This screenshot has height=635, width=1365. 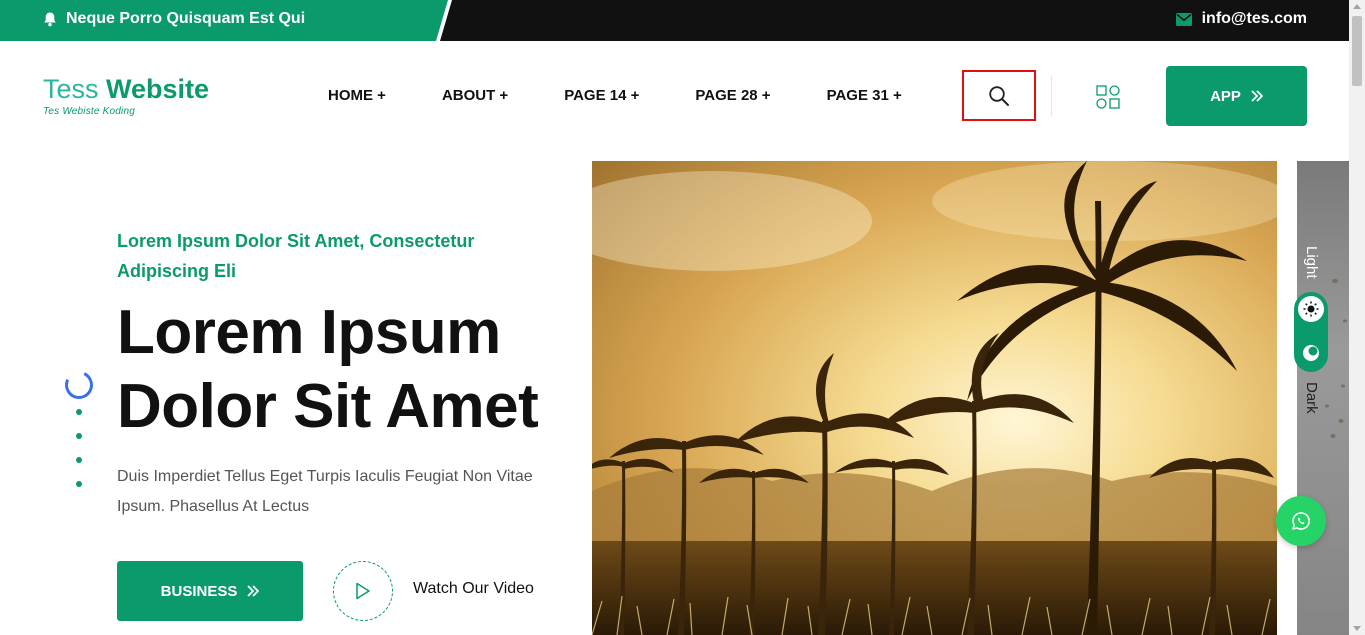 I want to click on logo-tagline: Tes Webiste Koding, so click(x=89, y=111).